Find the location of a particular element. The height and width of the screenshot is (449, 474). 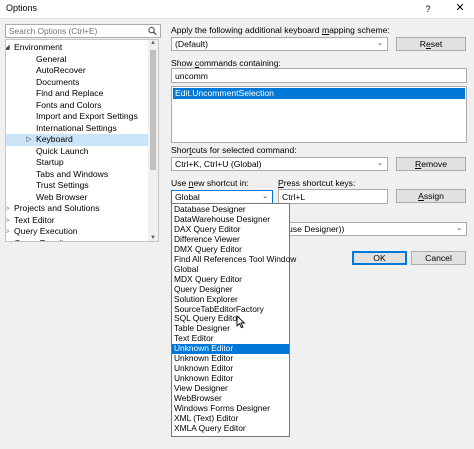

help-button: ? is located at coordinates (428, 9).